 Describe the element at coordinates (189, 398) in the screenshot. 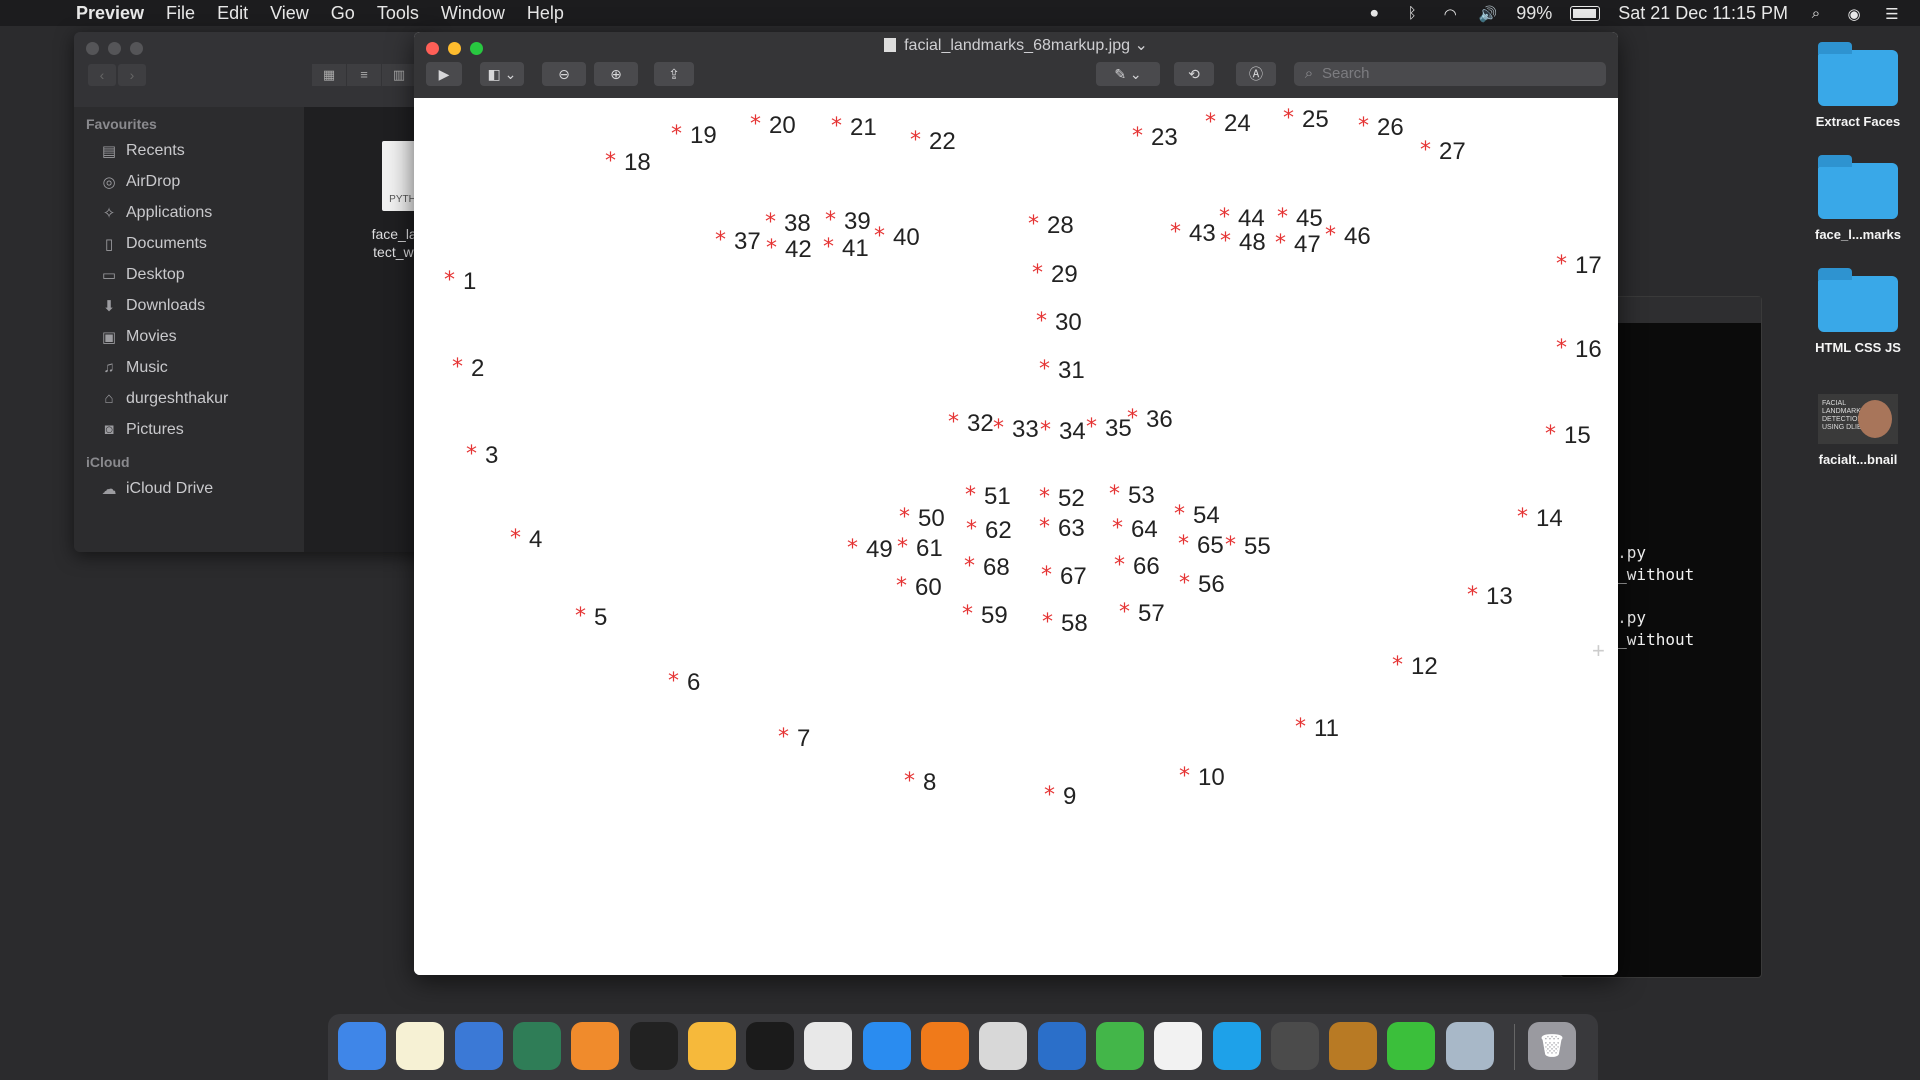

I see `sidebar-item-home: ⌂ durgeshthakur` at that location.